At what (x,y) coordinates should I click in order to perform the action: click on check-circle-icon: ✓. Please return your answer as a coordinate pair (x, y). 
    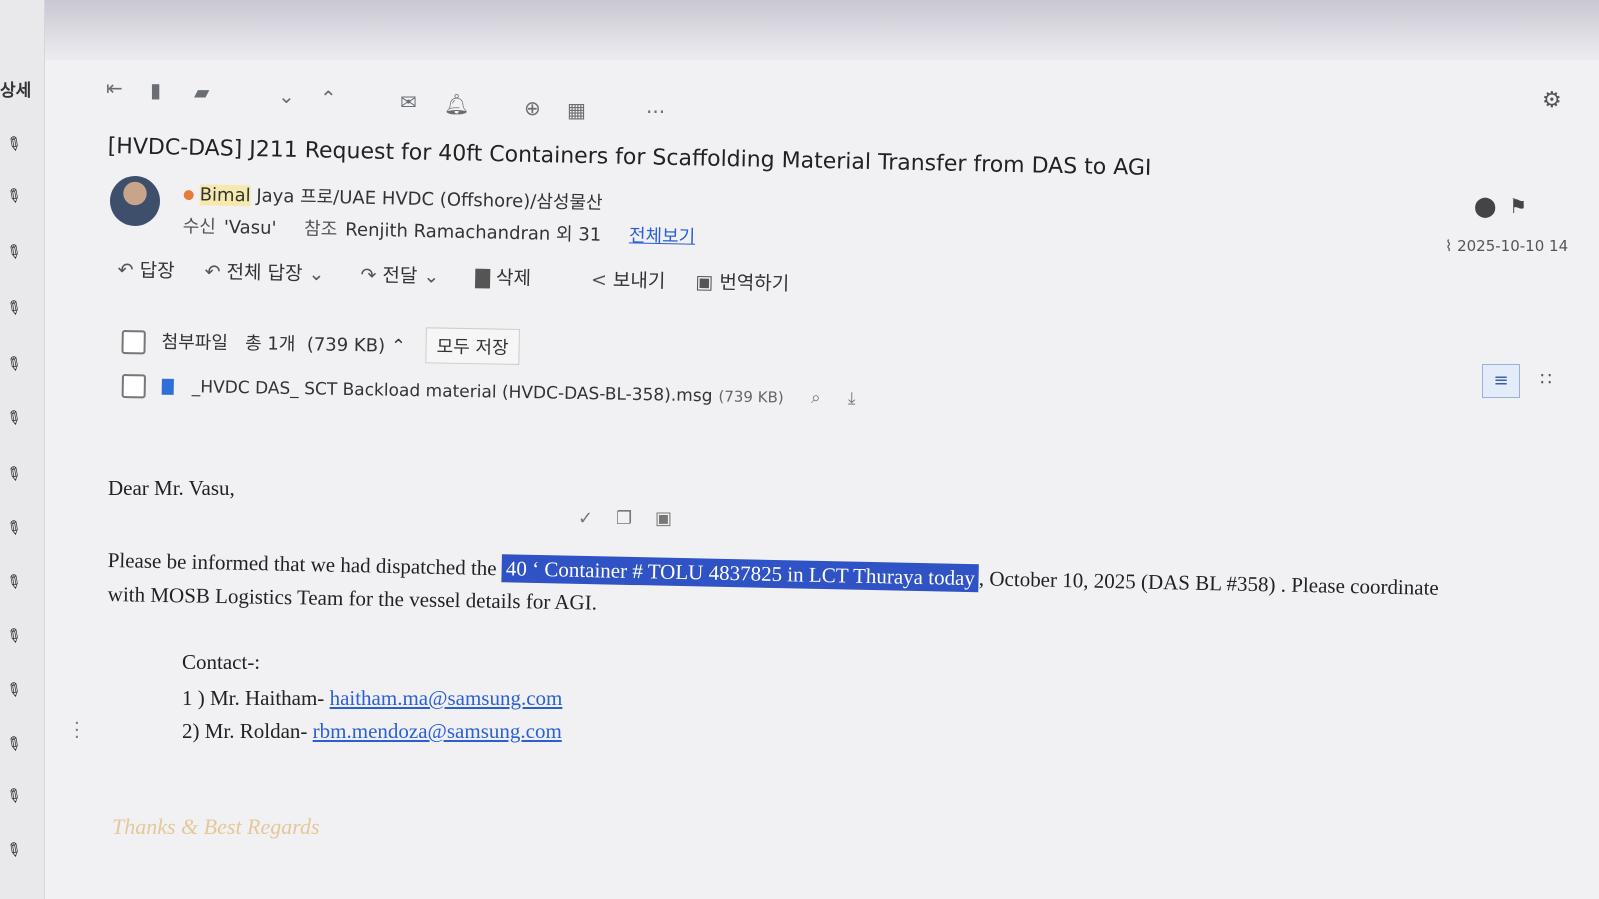
    Looking at the image, I should click on (585, 518).